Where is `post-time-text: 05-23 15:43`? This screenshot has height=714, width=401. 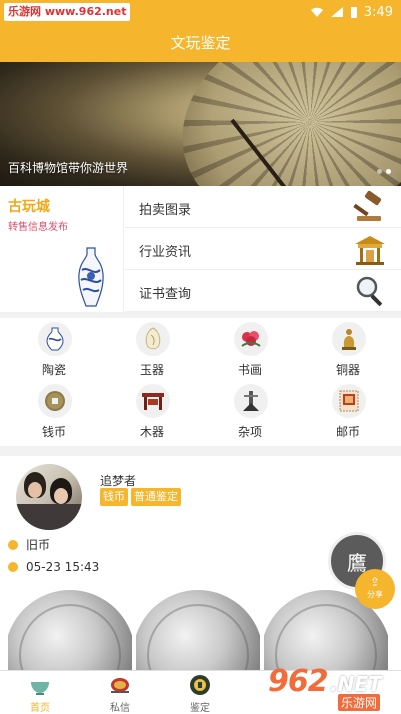
post-time-text: 05-23 15:43 is located at coordinates (63, 567).